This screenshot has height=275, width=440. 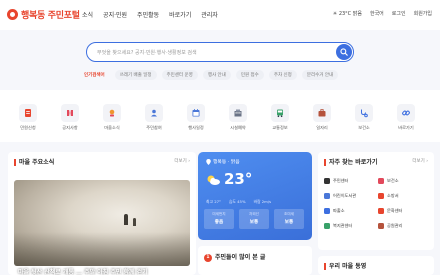 I want to click on bus-icon, so click(x=280, y=113).